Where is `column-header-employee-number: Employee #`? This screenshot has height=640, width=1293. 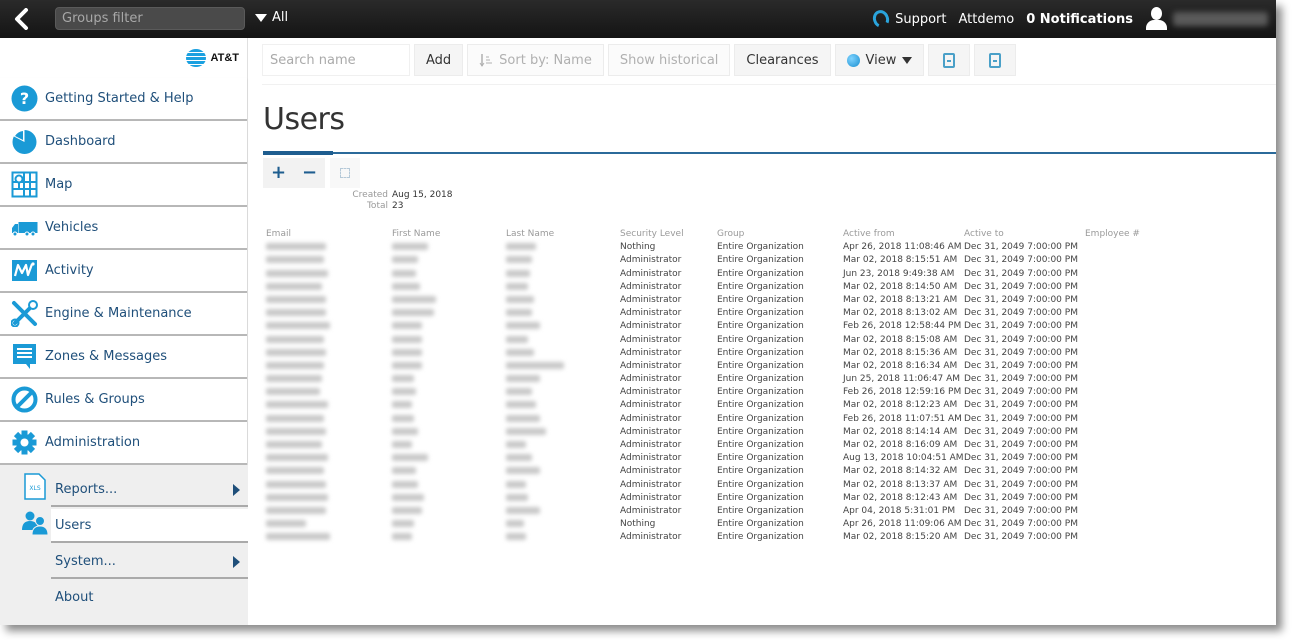 column-header-employee-number: Employee # is located at coordinates (1120, 234).